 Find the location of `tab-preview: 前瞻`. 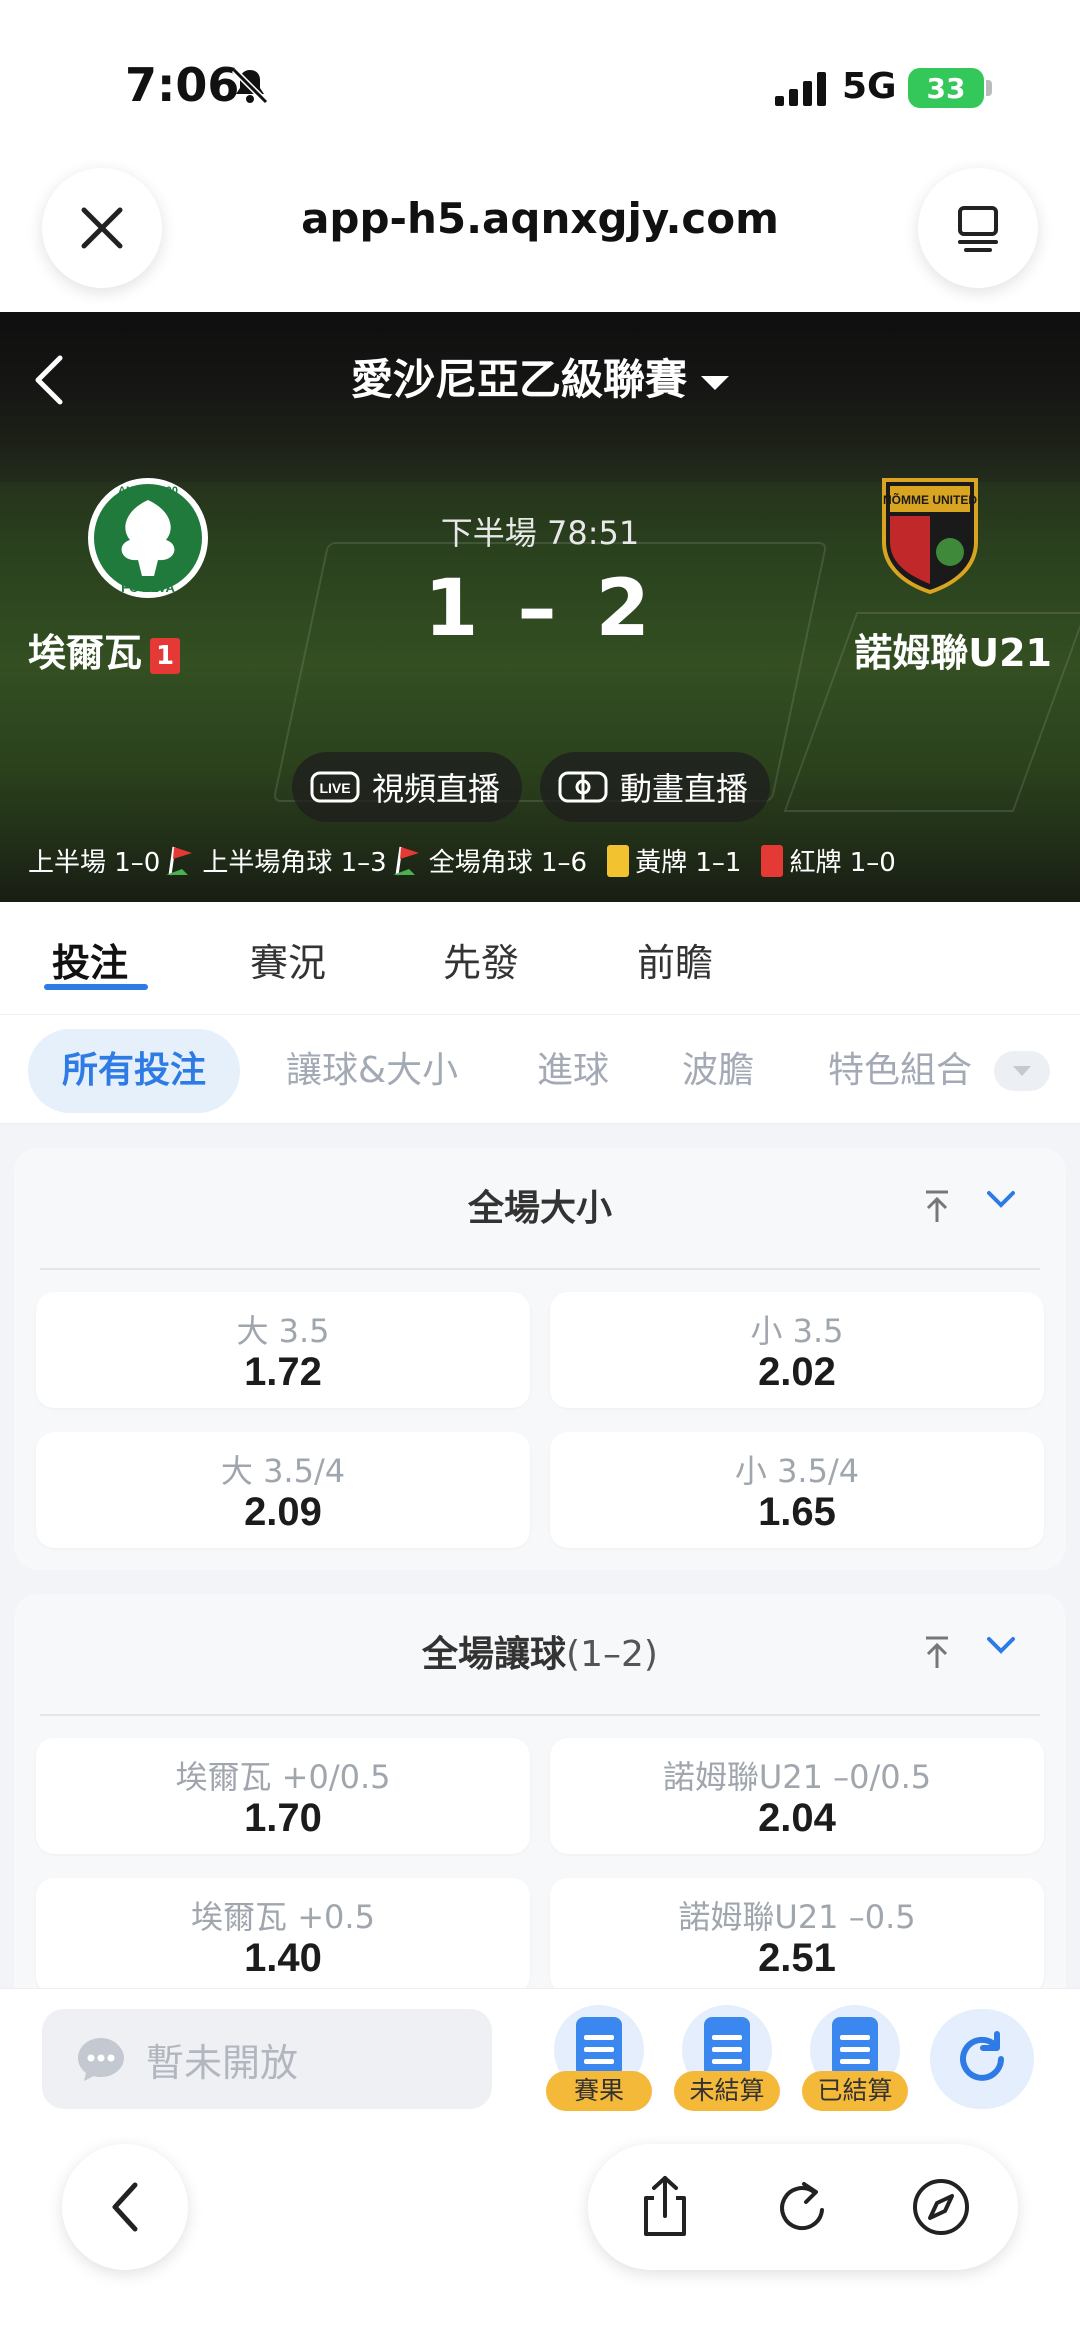

tab-preview: 前瞻 is located at coordinates (675, 959).